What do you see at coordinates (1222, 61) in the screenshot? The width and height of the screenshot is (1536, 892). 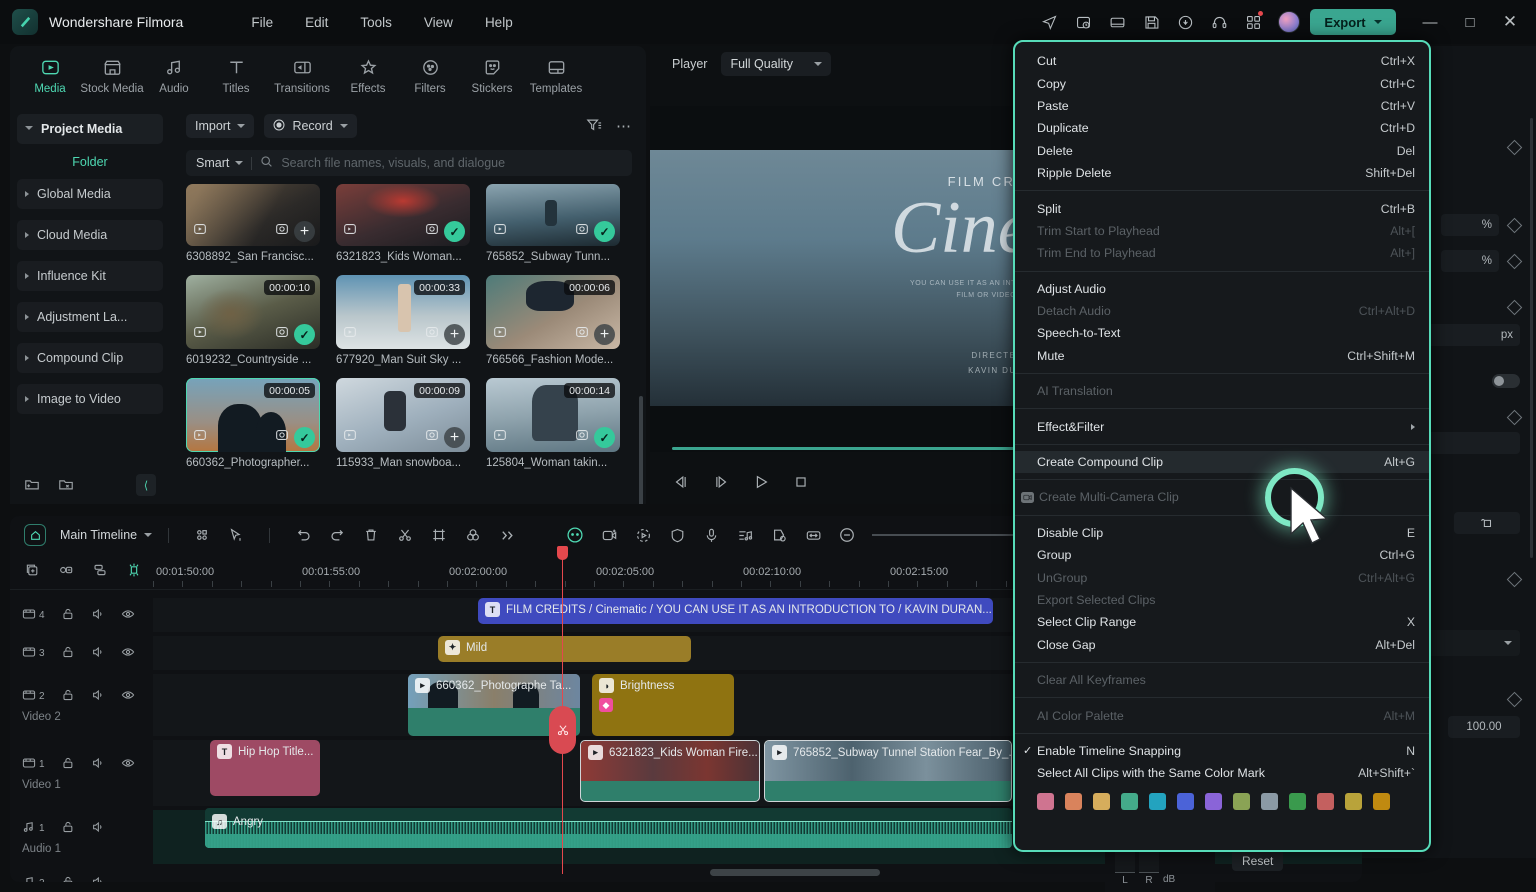 I see `menu-item-cut: Cut Ctrl+X` at bounding box center [1222, 61].